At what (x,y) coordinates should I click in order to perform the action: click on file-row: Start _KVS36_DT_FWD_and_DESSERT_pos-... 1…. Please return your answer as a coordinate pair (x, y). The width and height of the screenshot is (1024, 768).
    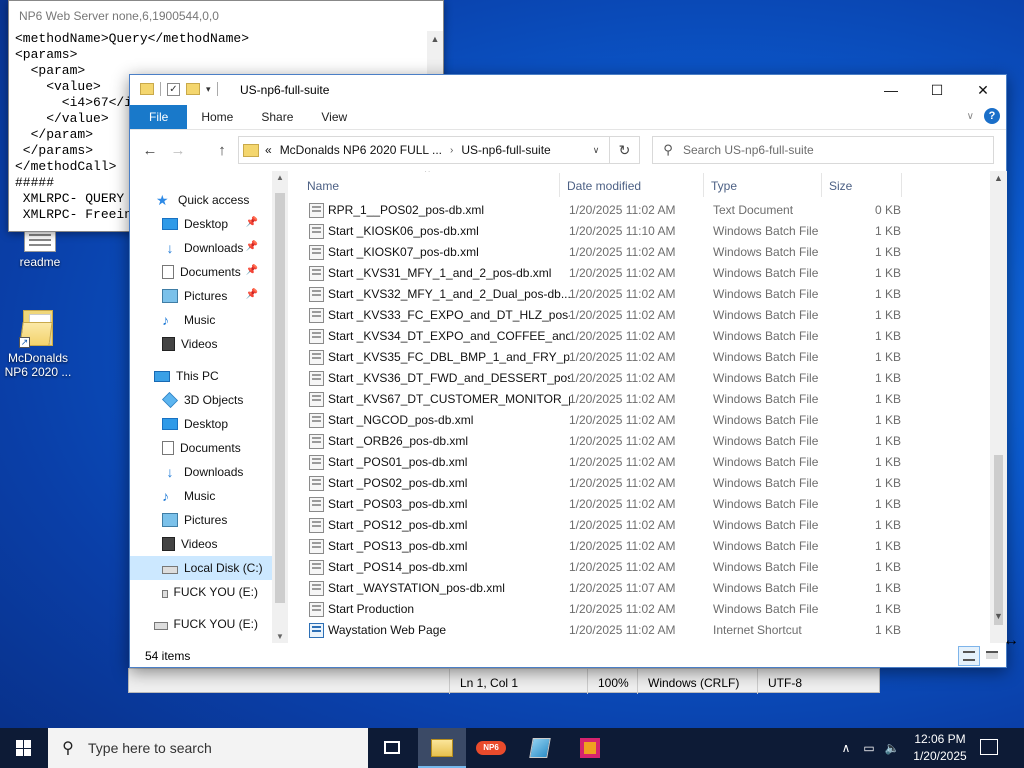
    Looking at the image, I should click on (603, 378).